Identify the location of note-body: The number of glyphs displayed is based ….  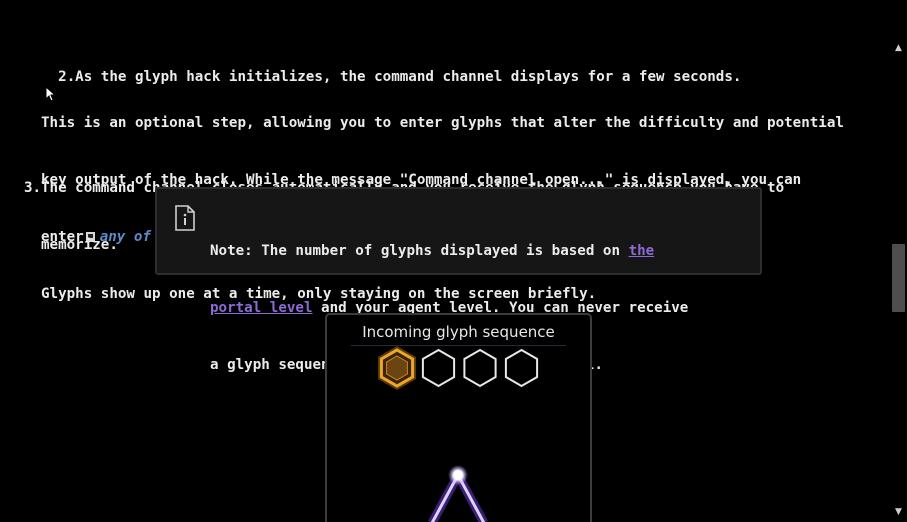
(440, 251).